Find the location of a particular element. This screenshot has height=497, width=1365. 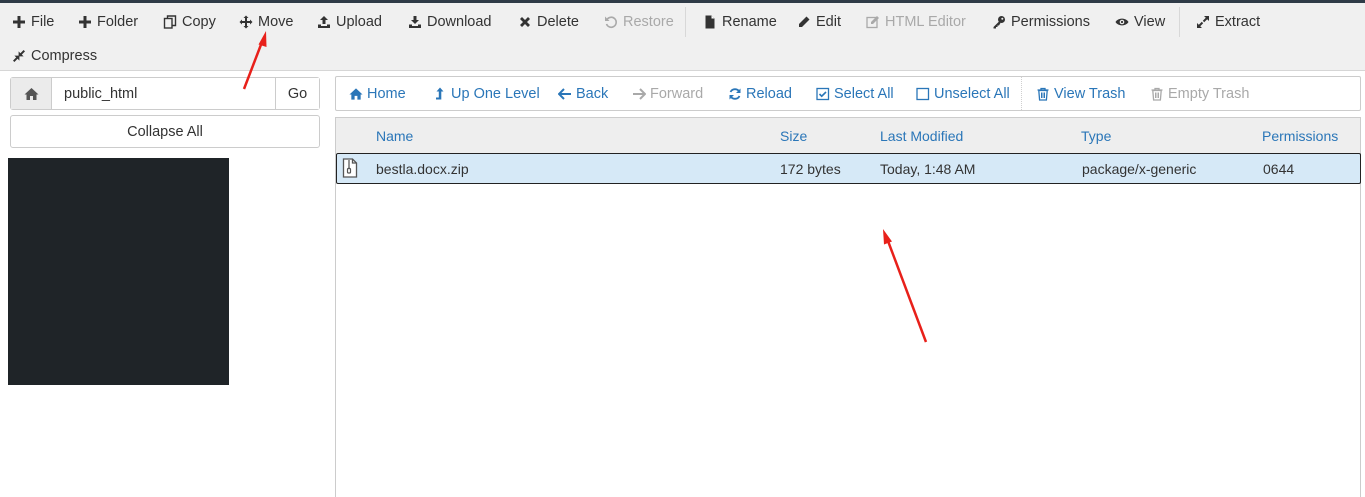

zip-file-icon is located at coordinates (350, 168).